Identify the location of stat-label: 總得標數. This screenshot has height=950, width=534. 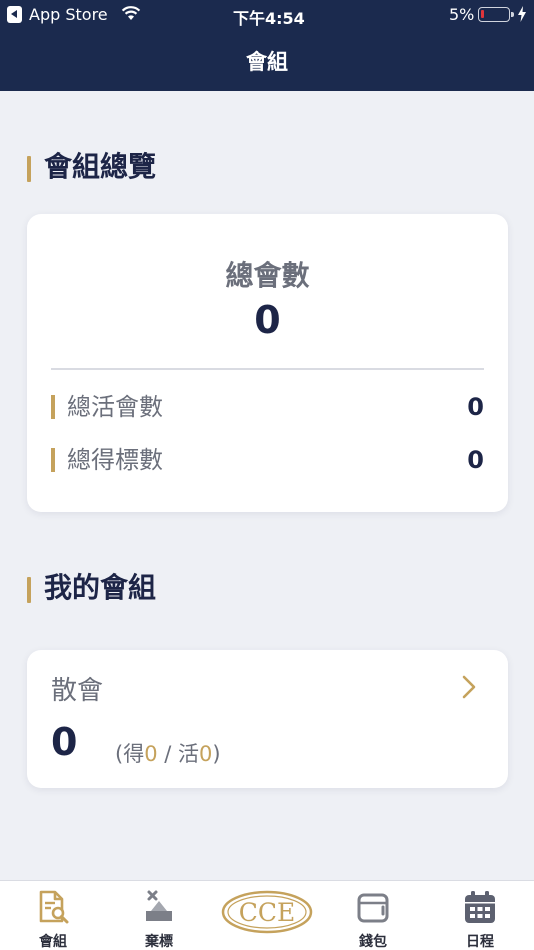
(115, 460).